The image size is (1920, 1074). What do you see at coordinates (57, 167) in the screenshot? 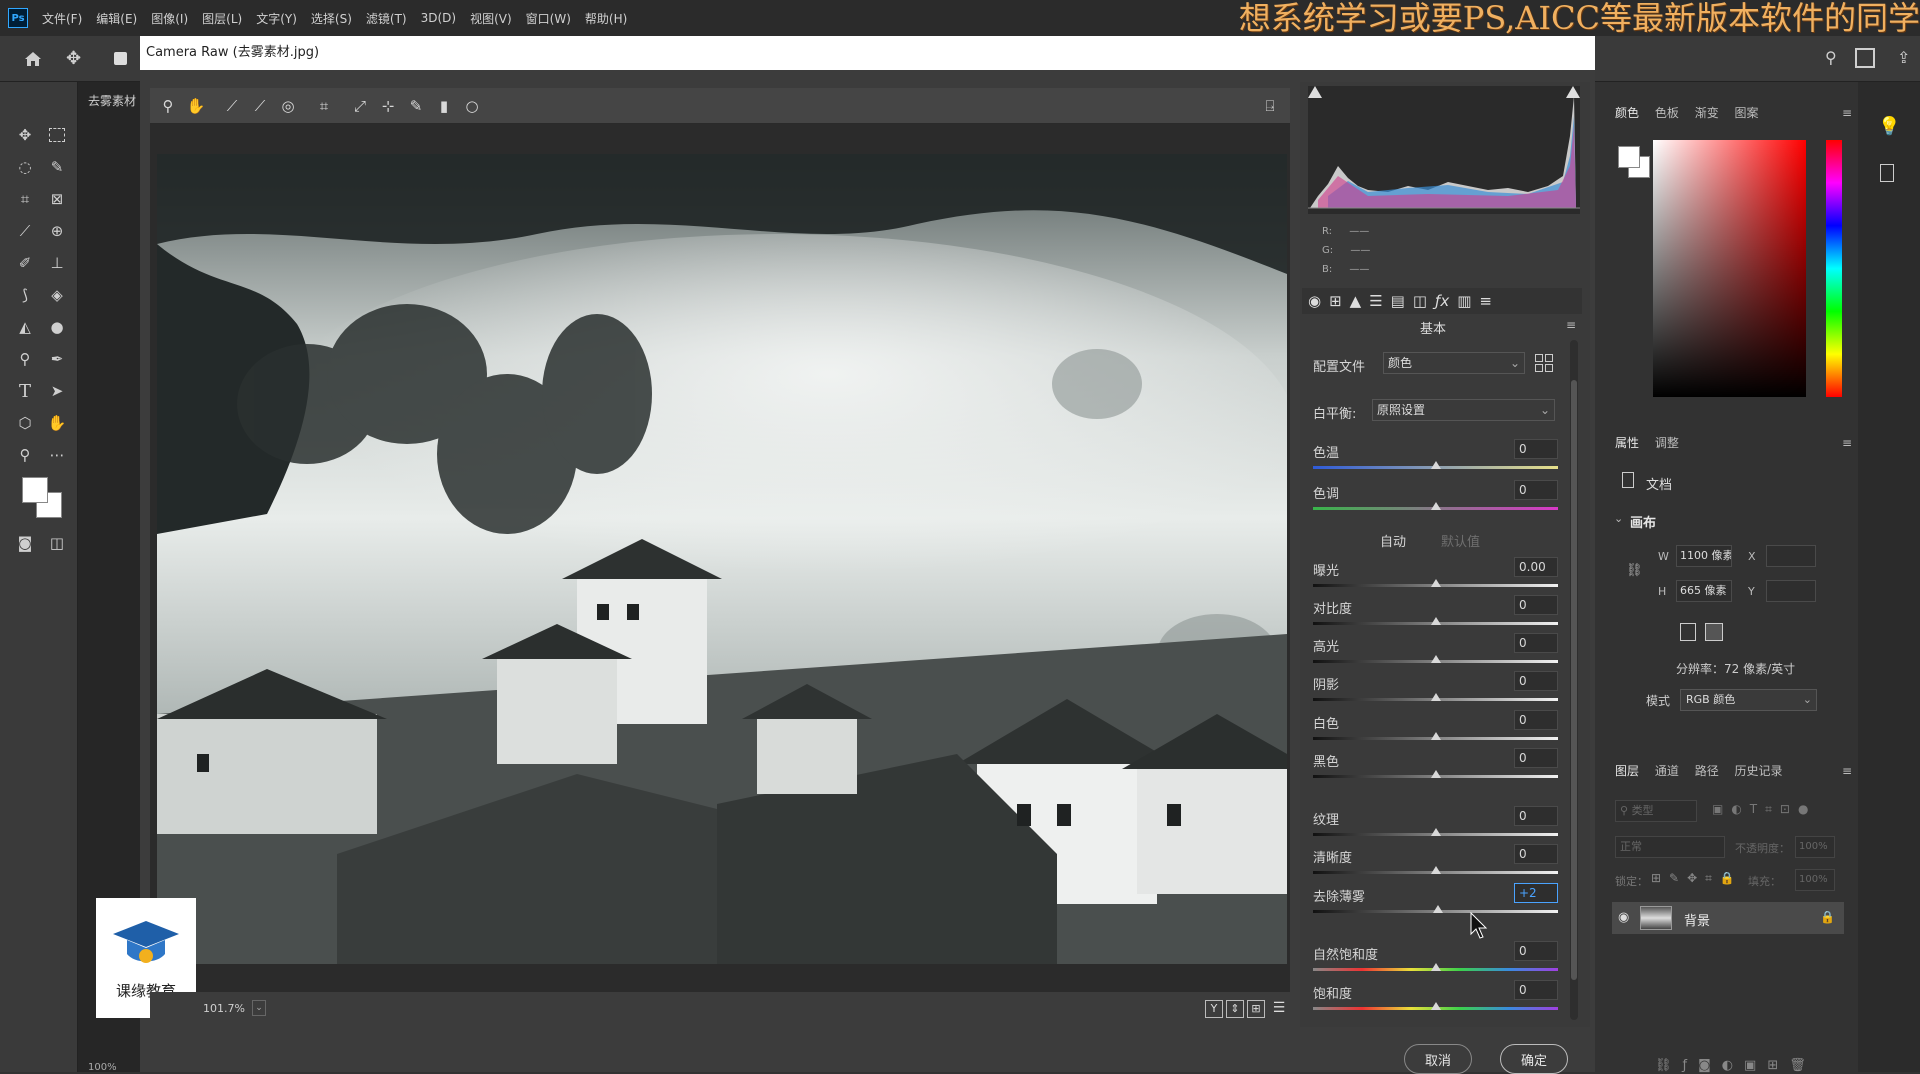
I see `quick-select-tool-icon: ✎` at bounding box center [57, 167].